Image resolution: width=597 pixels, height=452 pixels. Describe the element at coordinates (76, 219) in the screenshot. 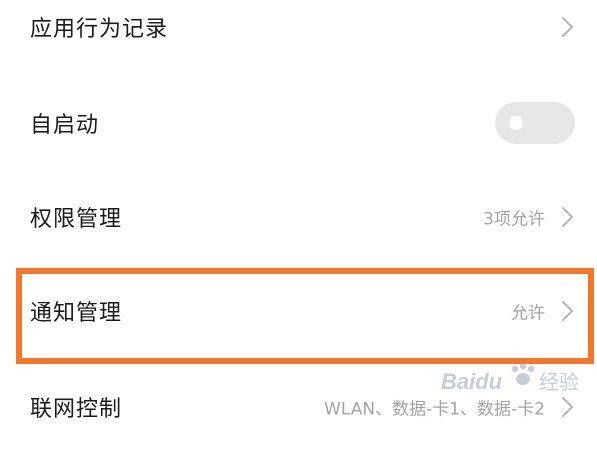

I see `row-label: 权限管理` at that location.